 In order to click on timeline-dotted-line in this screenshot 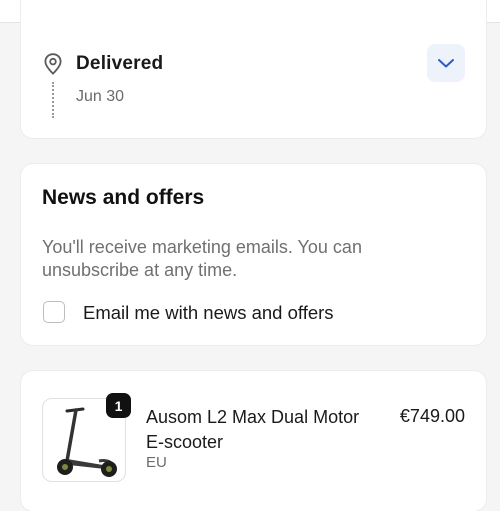, I will do `click(53, 100)`.